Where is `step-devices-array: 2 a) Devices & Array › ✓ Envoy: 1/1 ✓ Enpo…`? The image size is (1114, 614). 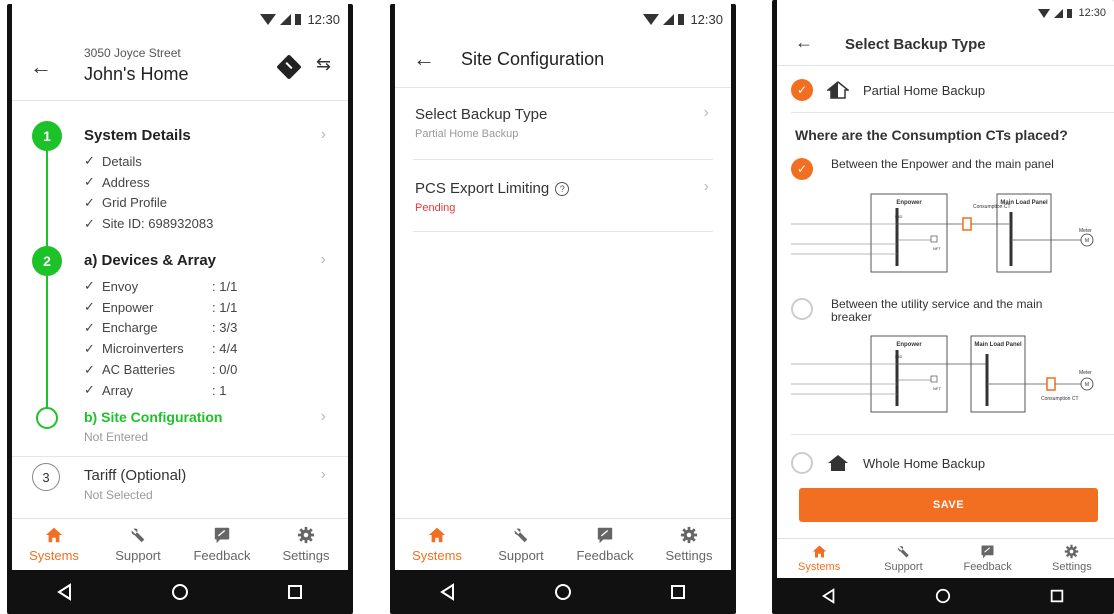 step-devices-array: 2 a) Devices & Array › ✓ Envoy: 1/1 ✓ Enpo… is located at coordinates (180, 322).